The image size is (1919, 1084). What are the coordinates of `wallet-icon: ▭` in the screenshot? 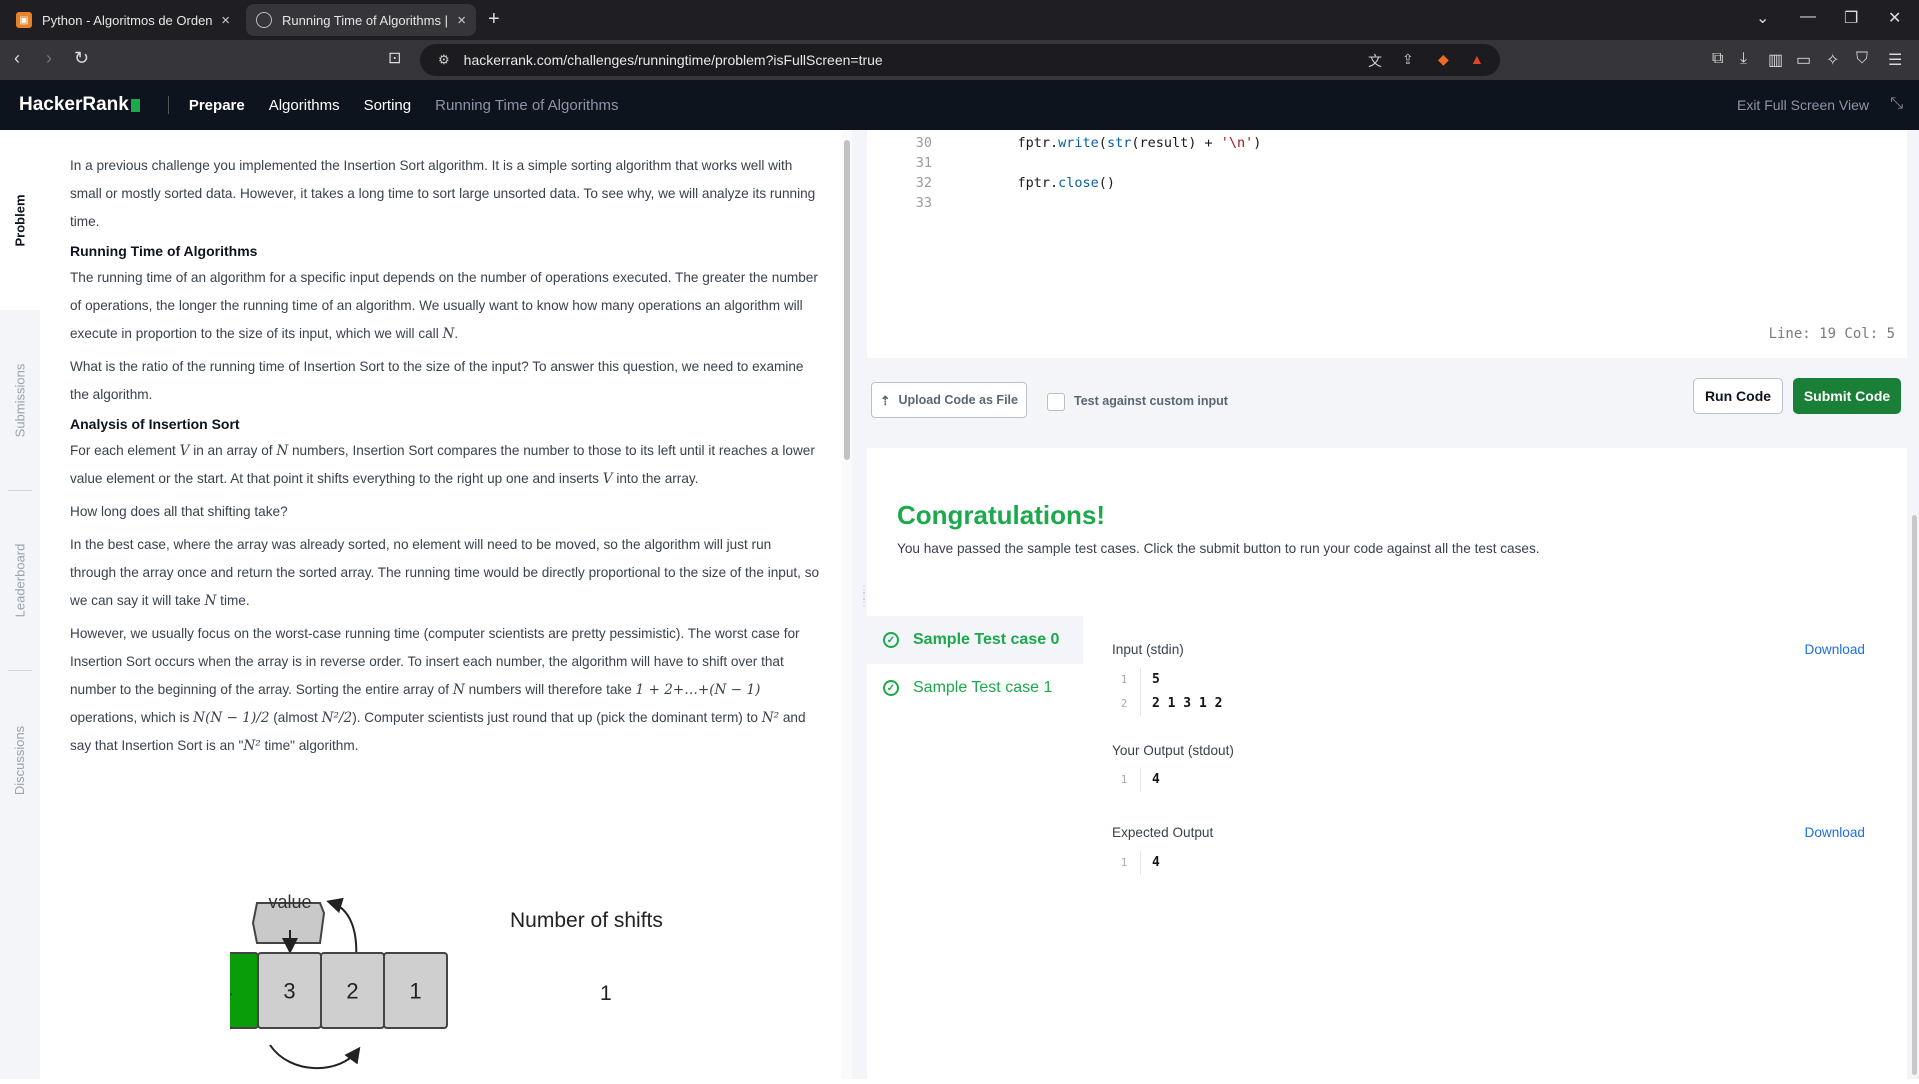 It's located at (1803, 60).